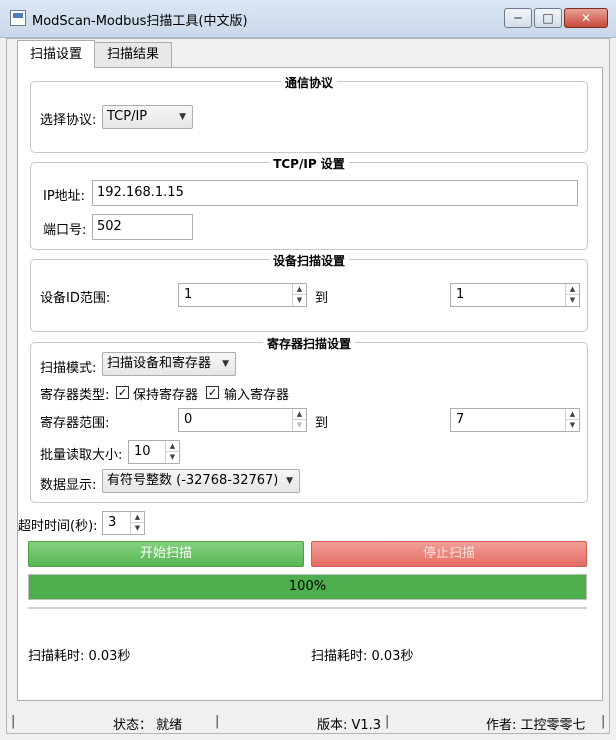 This screenshot has height=740, width=616. I want to click on version-text: 版本: V1.3, so click(349, 725).